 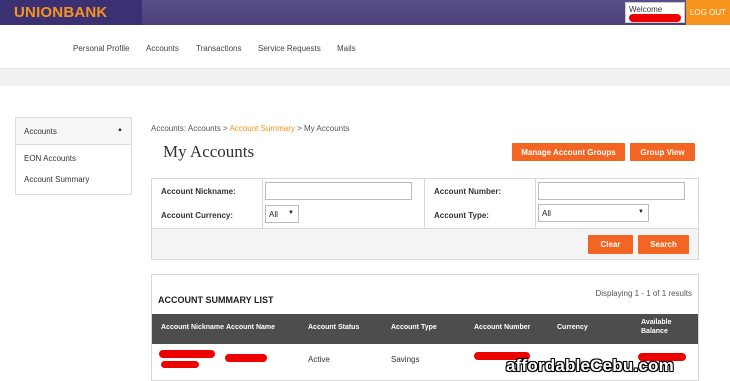 What do you see at coordinates (572, 327) in the screenshot?
I see `column-currency: Currency` at bounding box center [572, 327].